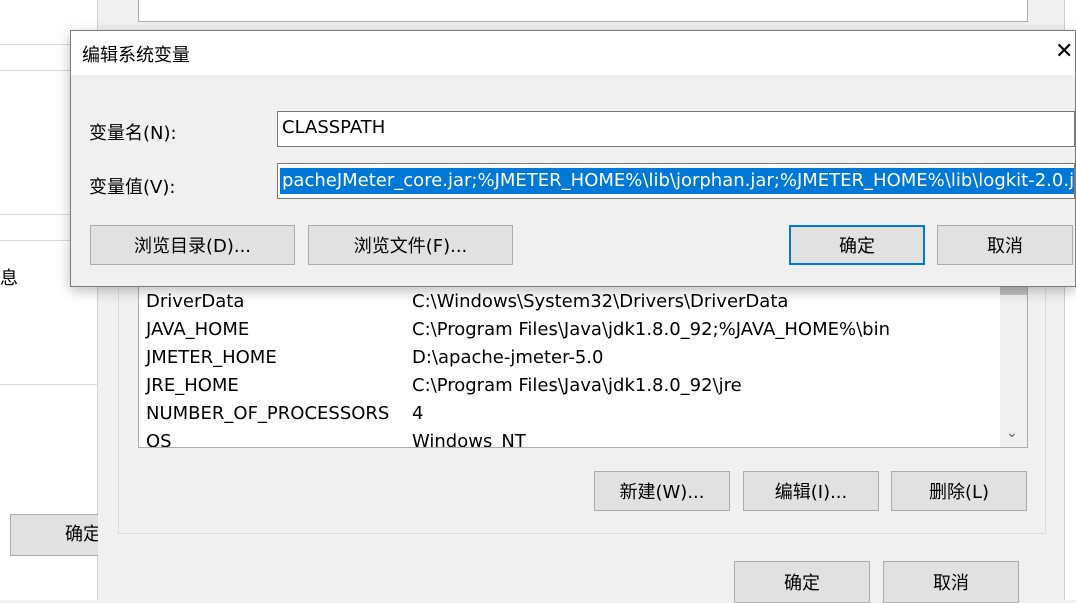  What do you see at coordinates (508, 357) in the screenshot?
I see `variable-value: D:\apache-jmeter-5.0` at bounding box center [508, 357].